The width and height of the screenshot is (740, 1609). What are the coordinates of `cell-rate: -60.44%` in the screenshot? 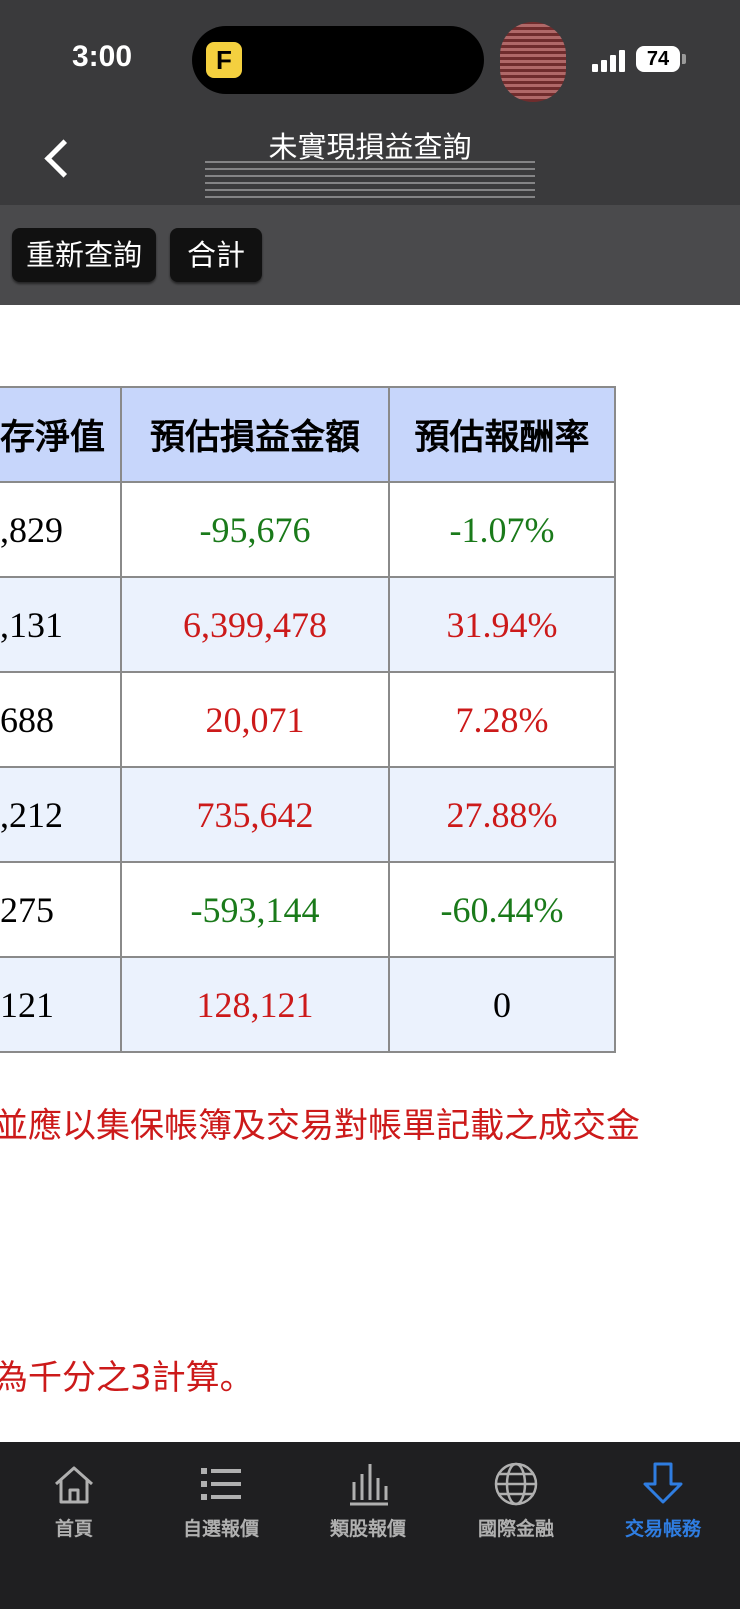 It's located at (502, 909).